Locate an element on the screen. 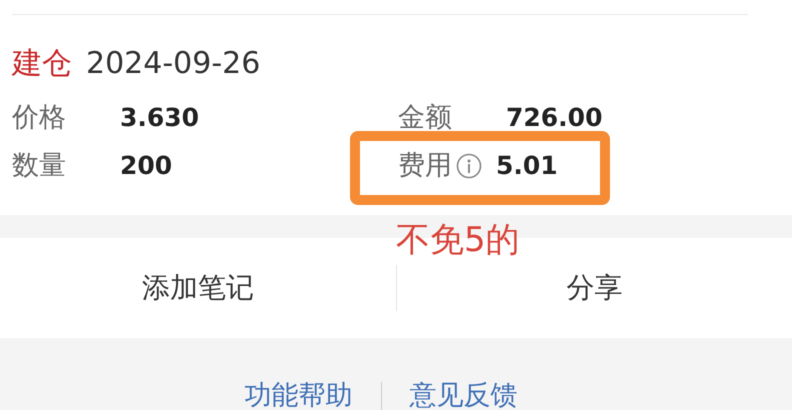  footer-link: 意见反馈 is located at coordinates (464, 393).